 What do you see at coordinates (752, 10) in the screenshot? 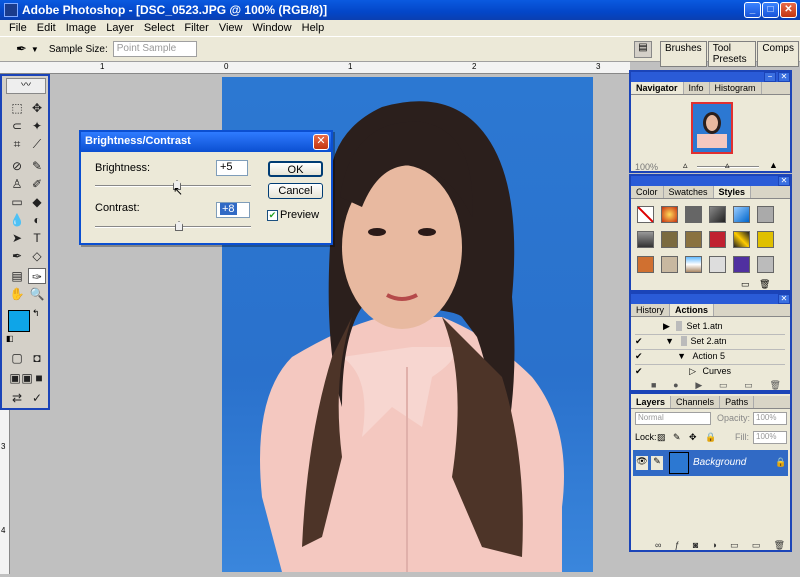
I see `minimize-icon: _` at bounding box center [752, 10].